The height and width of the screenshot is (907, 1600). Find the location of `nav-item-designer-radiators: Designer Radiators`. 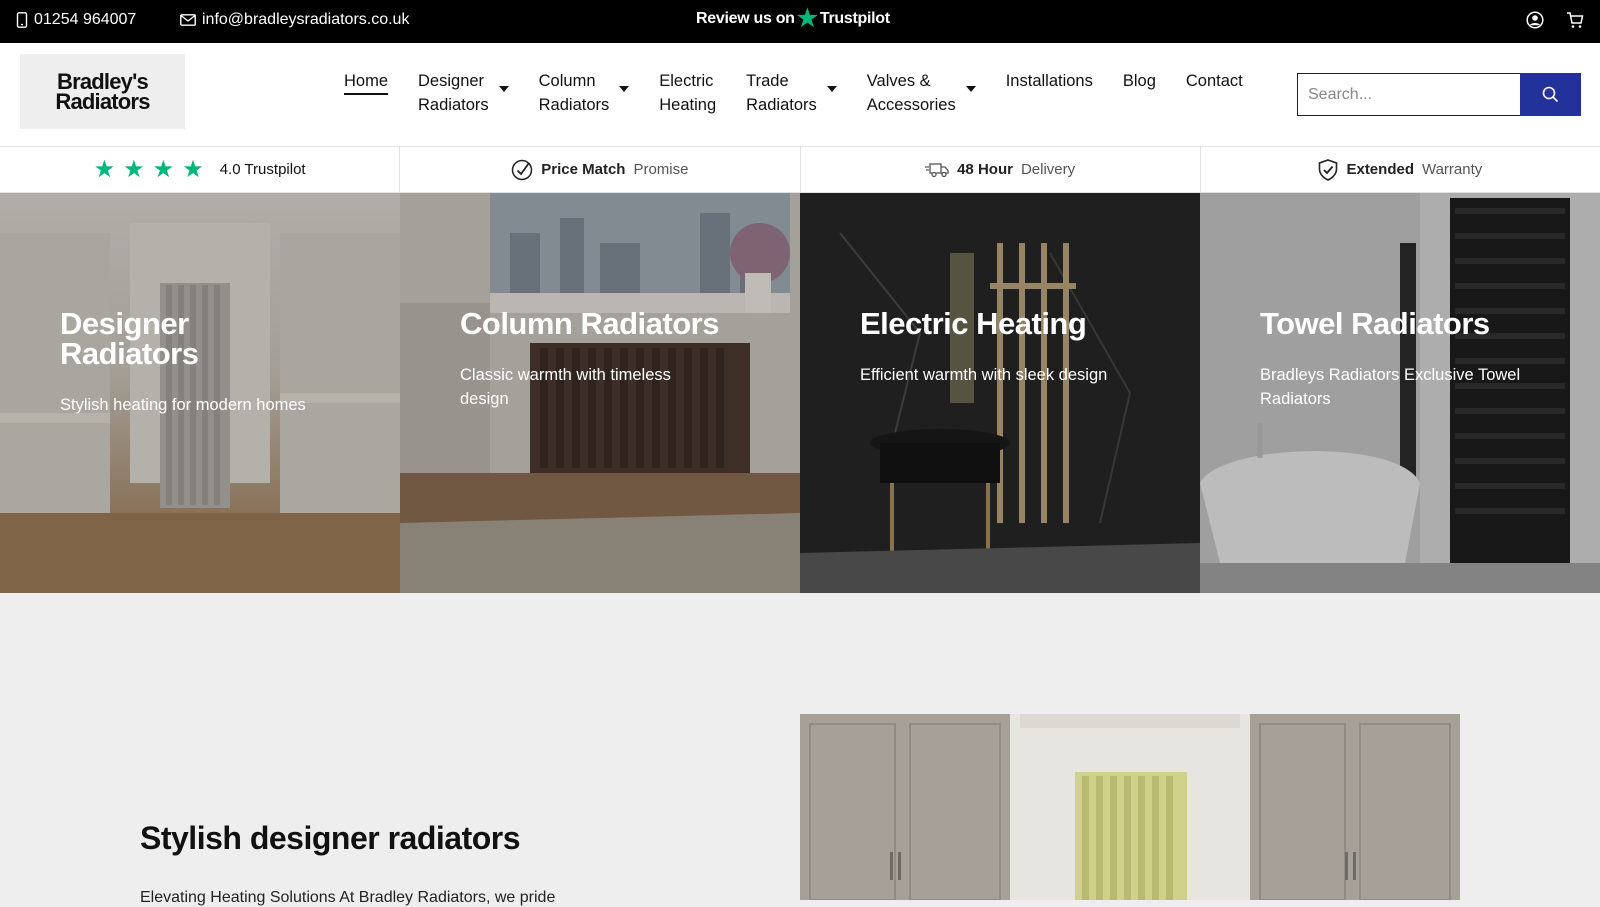

nav-item-designer-radiators: Designer Radiators is located at coordinates (463, 93).